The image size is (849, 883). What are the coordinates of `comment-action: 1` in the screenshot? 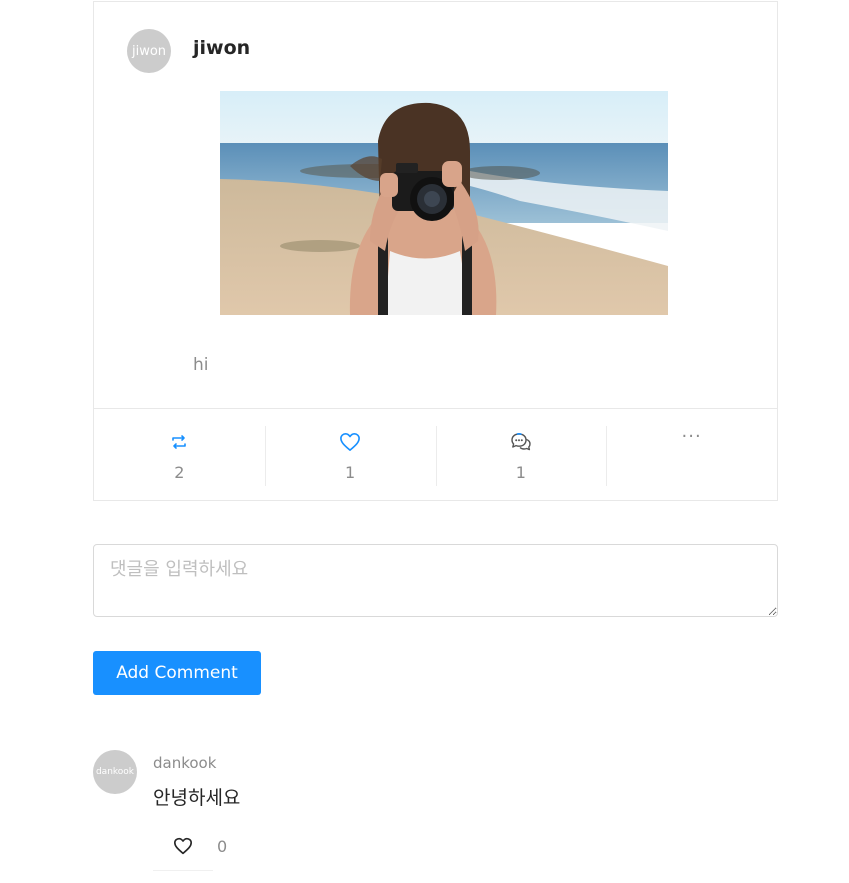 It's located at (521, 455).